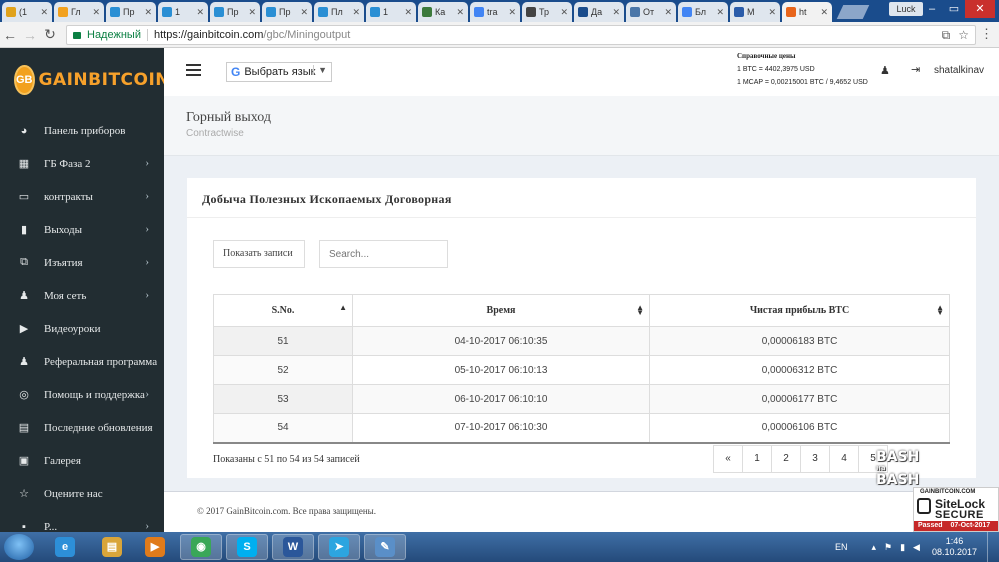 This screenshot has height=562, width=999. What do you see at coordinates (82, 229) in the screenshot?
I see `sidebar-item: ▮ Выходы ›` at bounding box center [82, 229].